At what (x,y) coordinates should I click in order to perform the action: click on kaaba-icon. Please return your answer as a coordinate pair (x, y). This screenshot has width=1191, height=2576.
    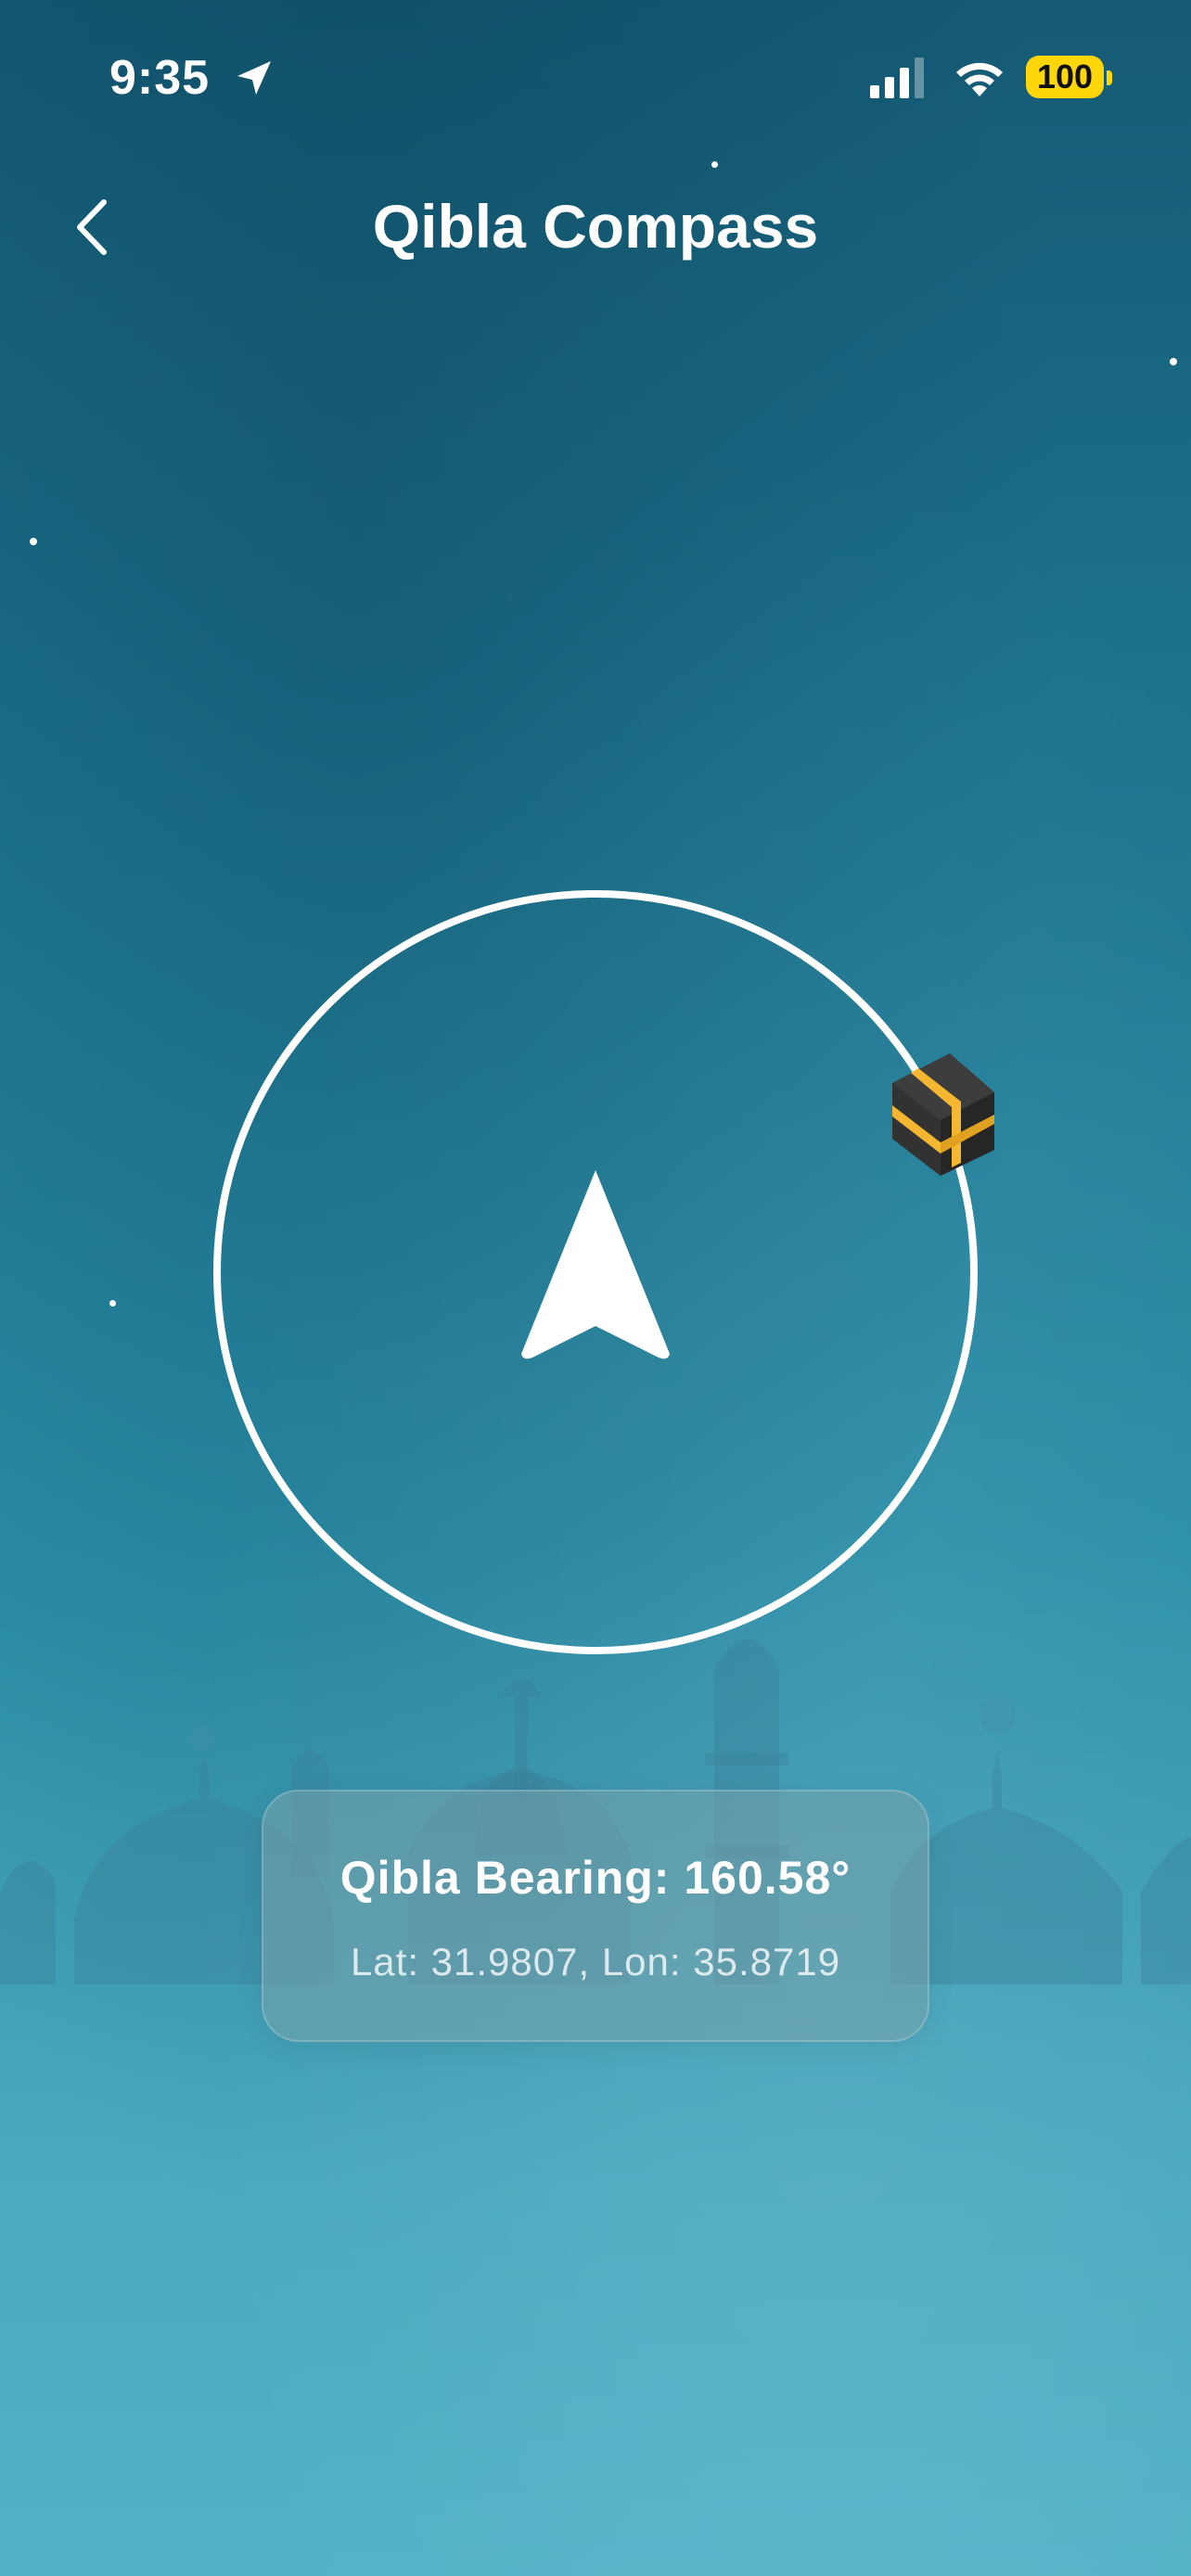
    Looking at the image, I should click on (943, 1115).